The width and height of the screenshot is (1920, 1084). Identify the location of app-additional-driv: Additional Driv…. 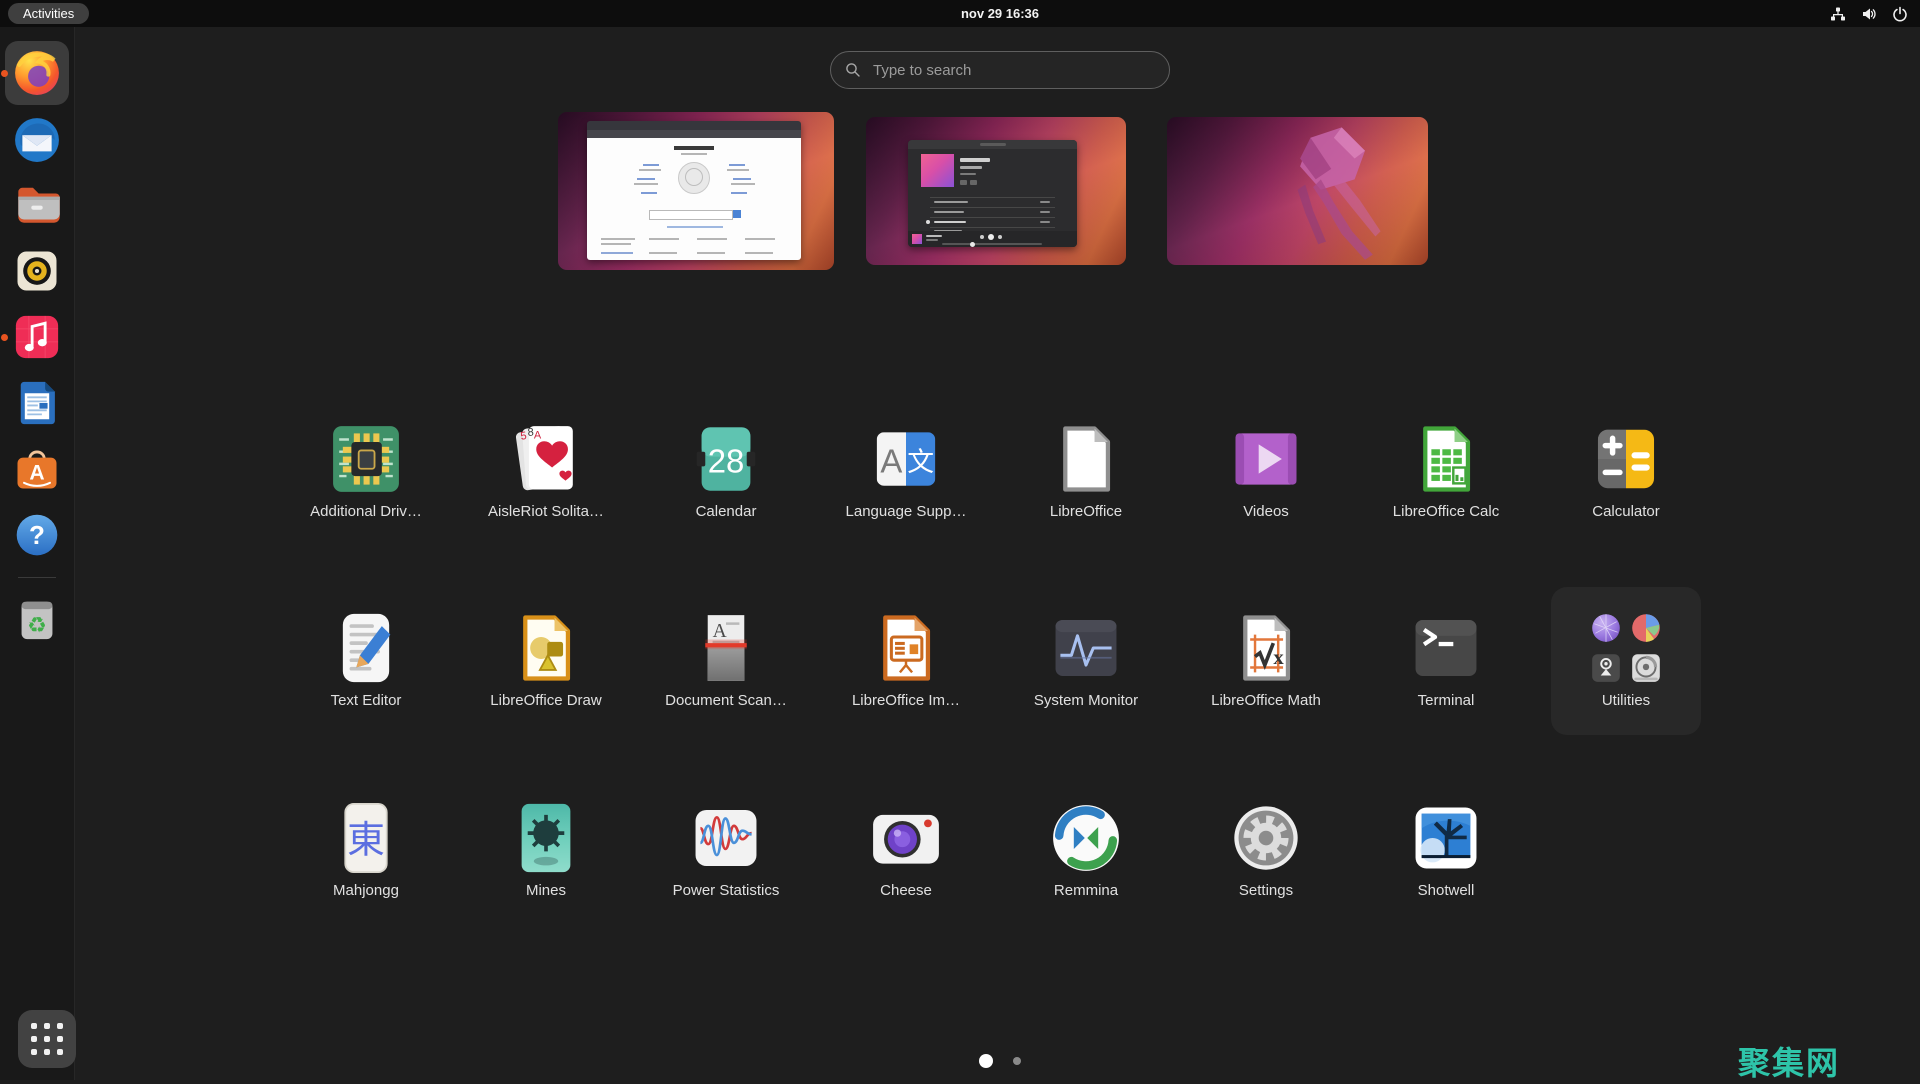
(366, 482).